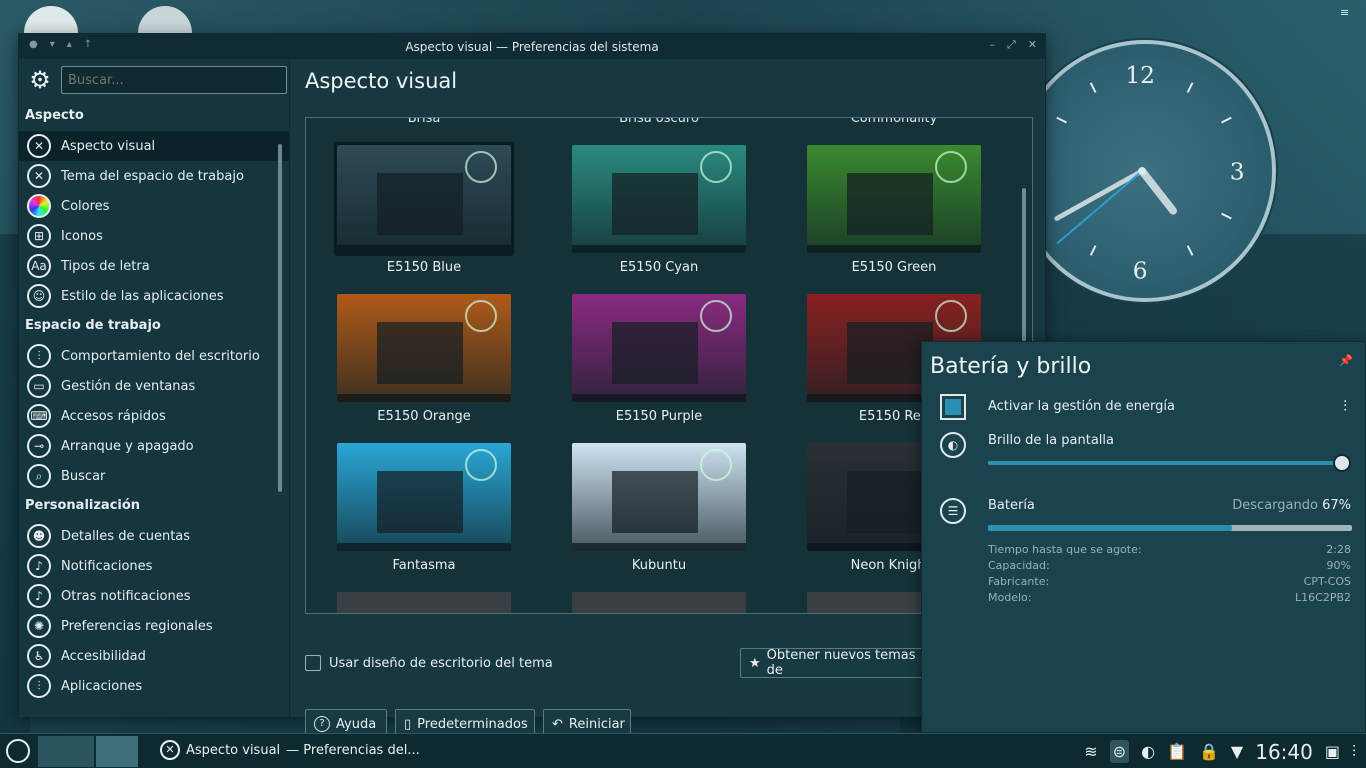  What do you see at coordinates (102, 686) in the screenshot?
I see `sidebar-item-label: Aplicaciones` at bounding box center [102, 686].